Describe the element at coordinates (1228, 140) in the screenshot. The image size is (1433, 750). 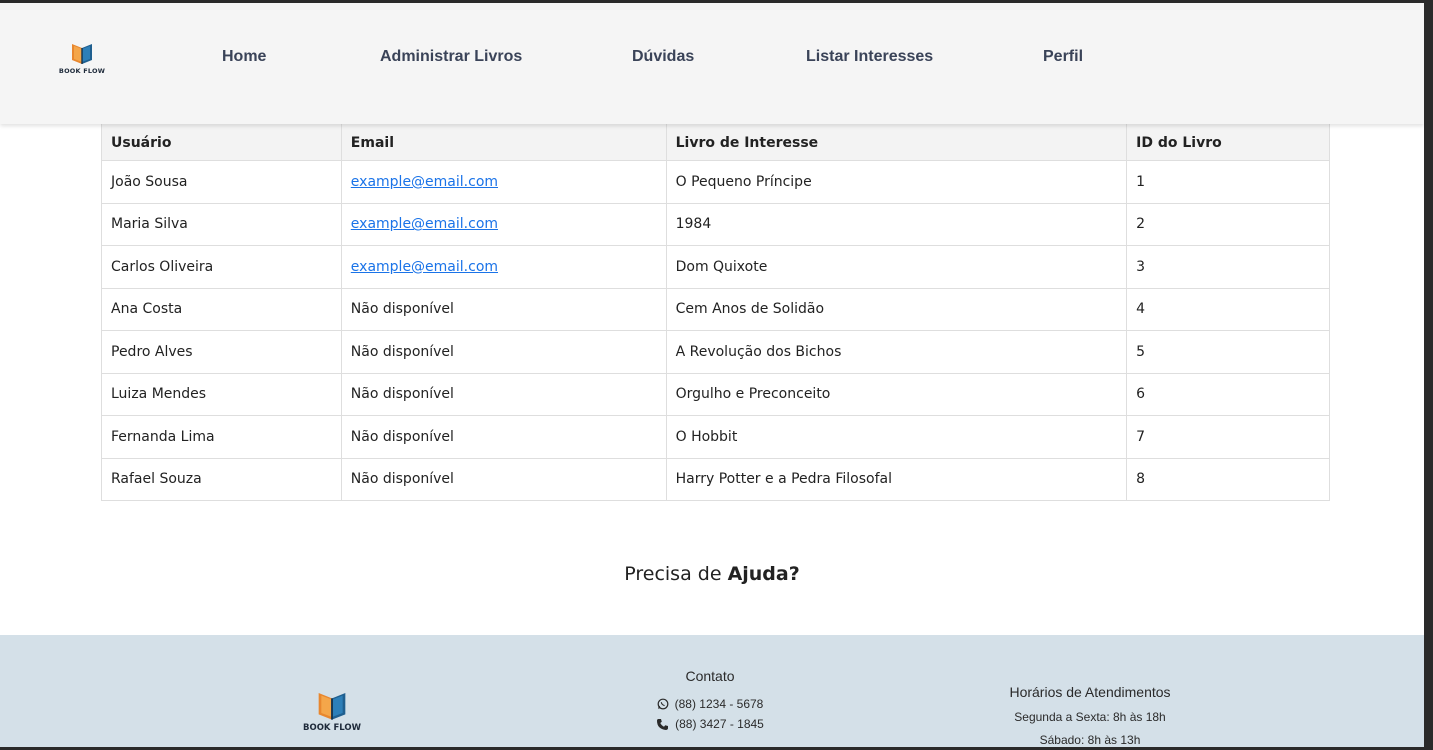
I see `header-id: ID do Livro` at that location.